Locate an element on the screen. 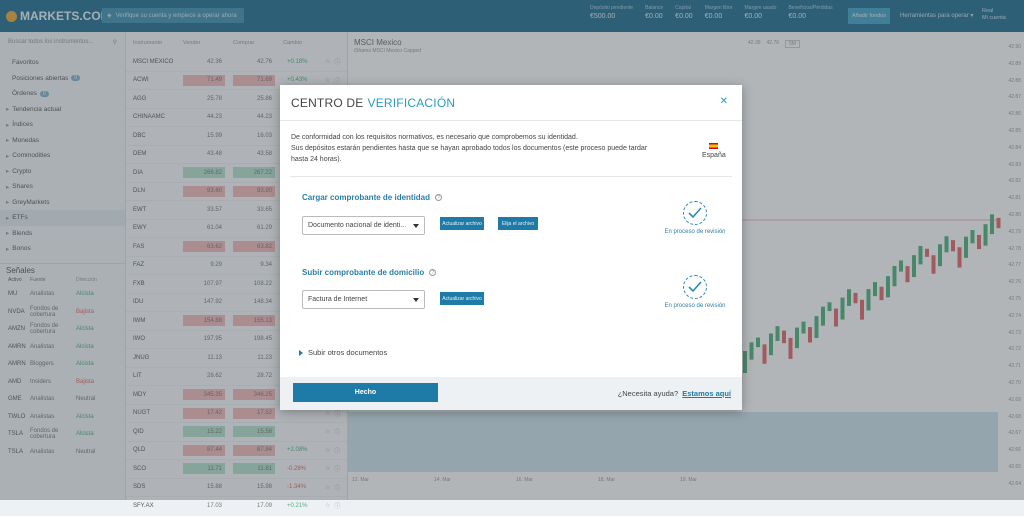 This screenshot has width=1024, height=516. address-section-title: Subir comprobante de domicilio ? is located at coordinates (369, 272).